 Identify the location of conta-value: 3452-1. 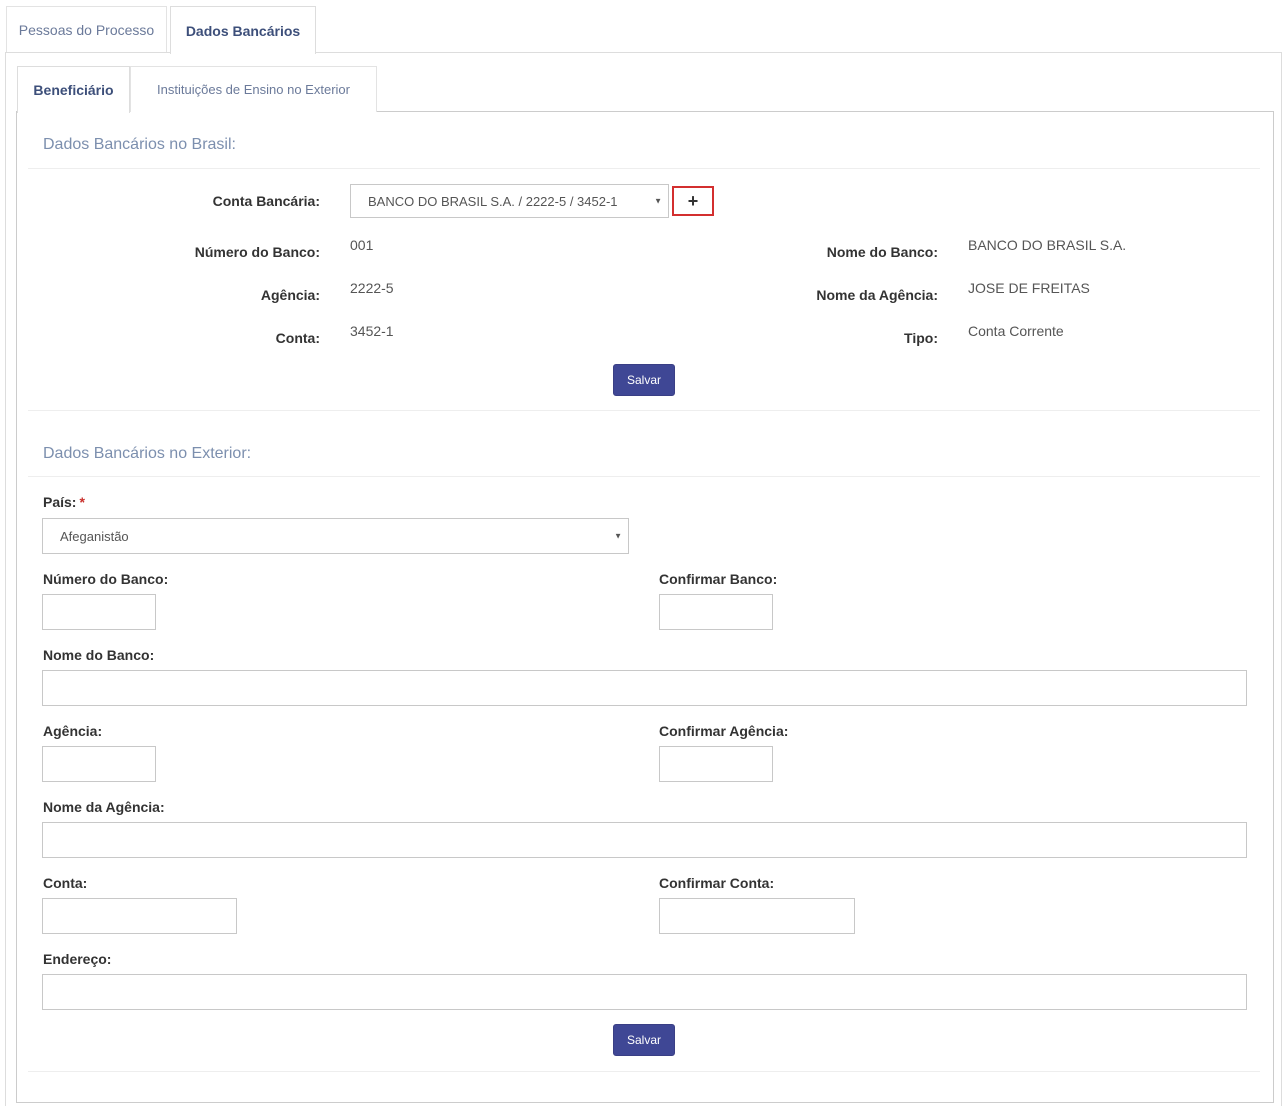
(372, 331).